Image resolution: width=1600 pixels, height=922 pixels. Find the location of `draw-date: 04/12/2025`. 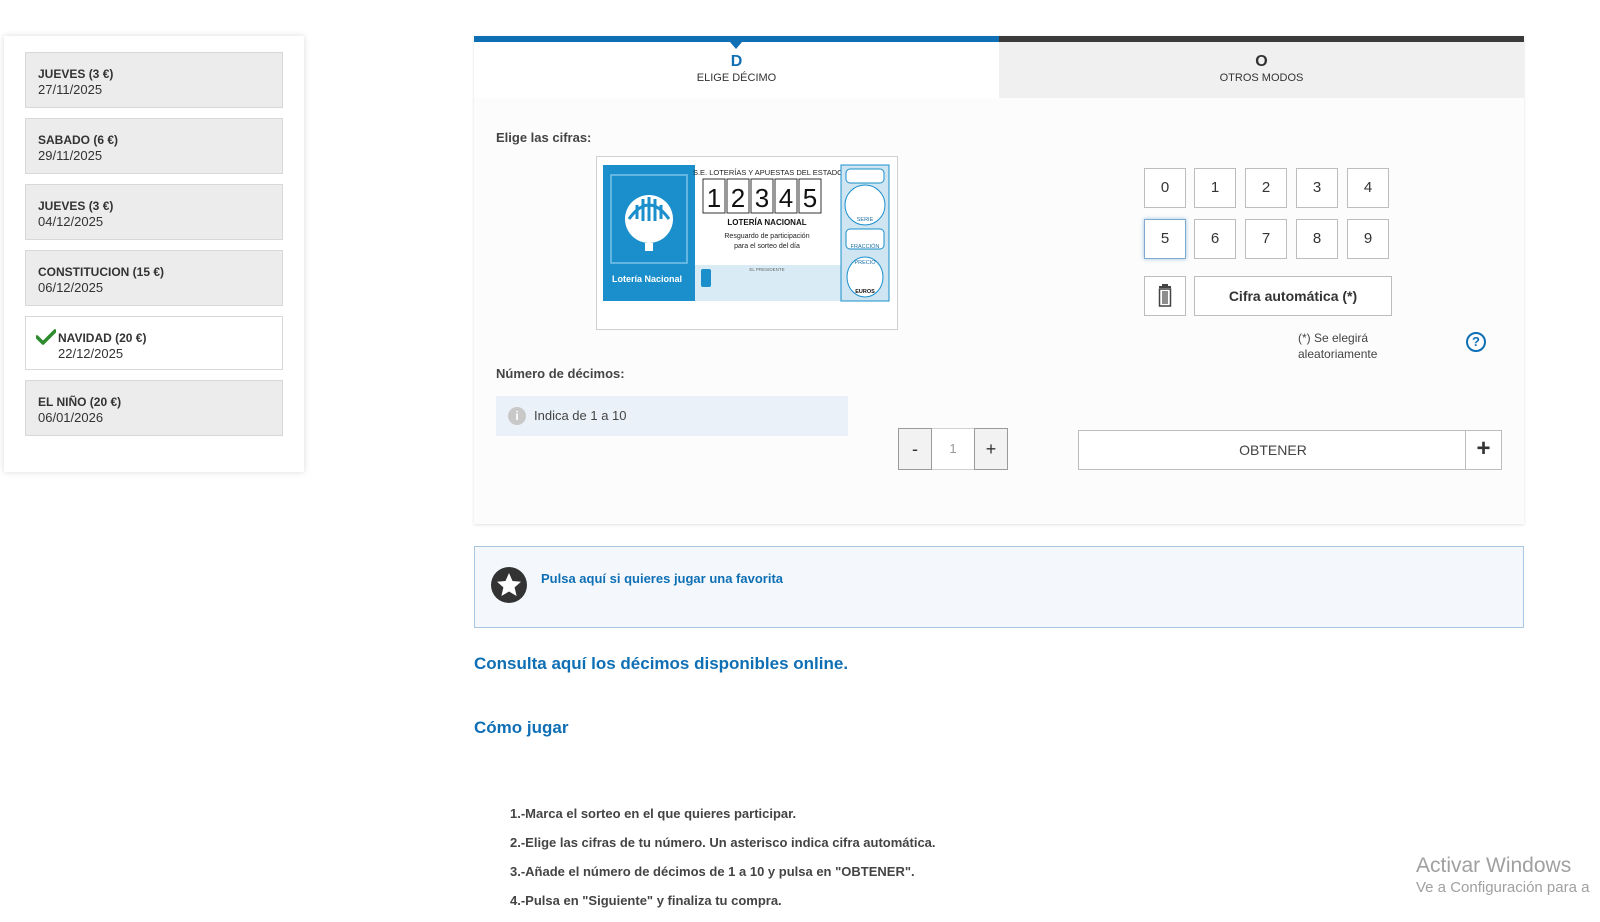

draw-date: 04/12/2025 is located at coordinates (71, 221).